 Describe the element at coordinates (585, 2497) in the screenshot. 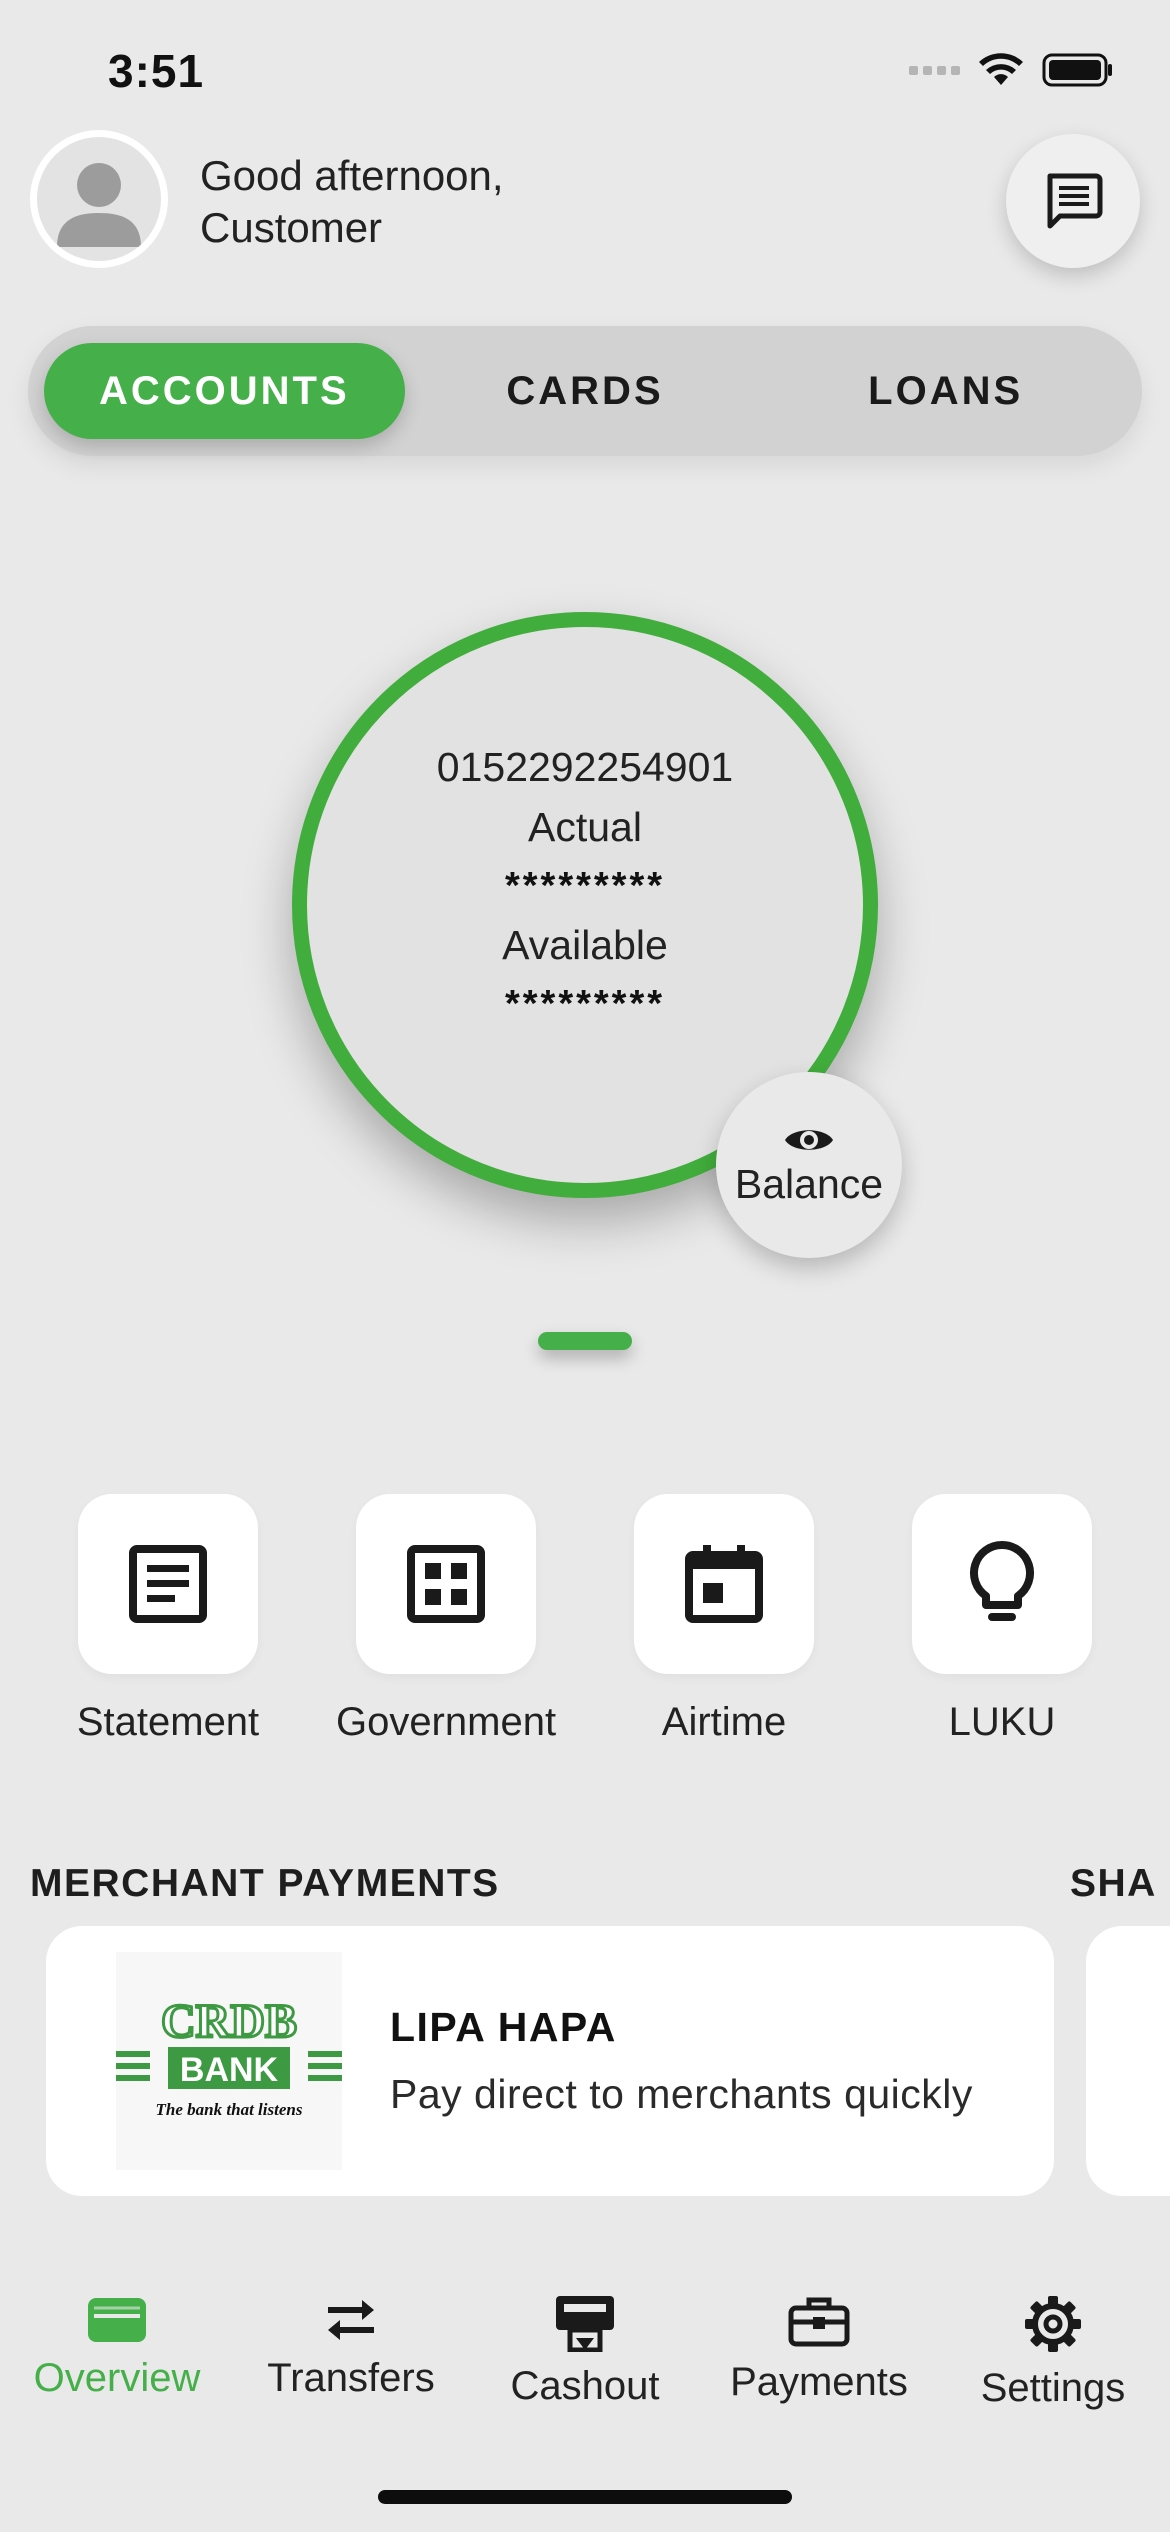

I see `home-indicator` at that location.